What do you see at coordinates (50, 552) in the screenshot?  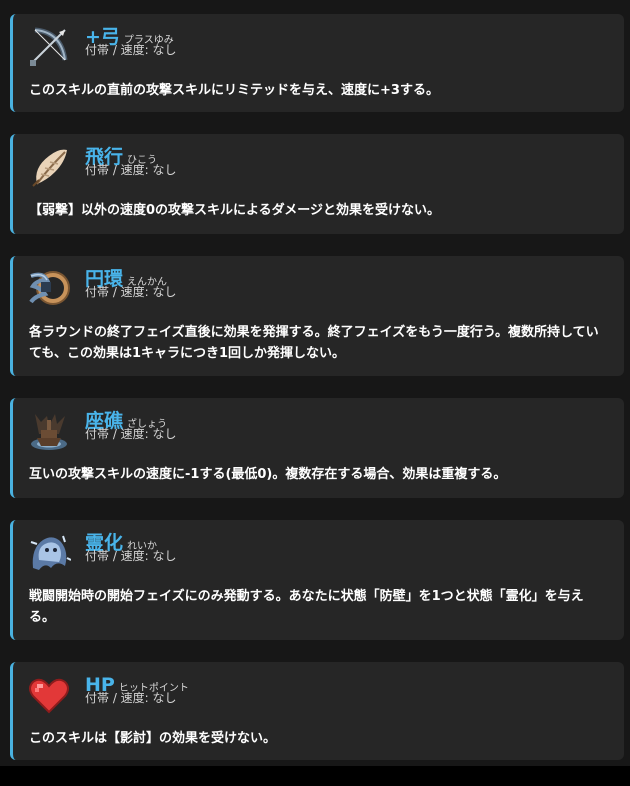 I see `ghost-icon` at bounding box center [50, 552].